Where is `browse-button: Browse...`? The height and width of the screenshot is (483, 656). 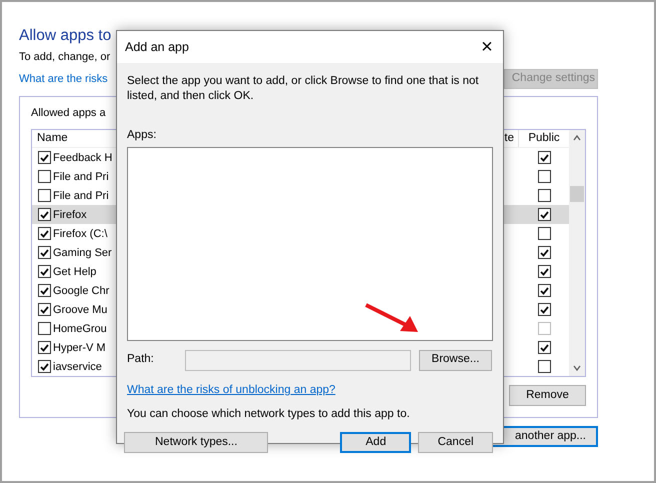
browse-button: Browse... is located at coordinates (455, 360).